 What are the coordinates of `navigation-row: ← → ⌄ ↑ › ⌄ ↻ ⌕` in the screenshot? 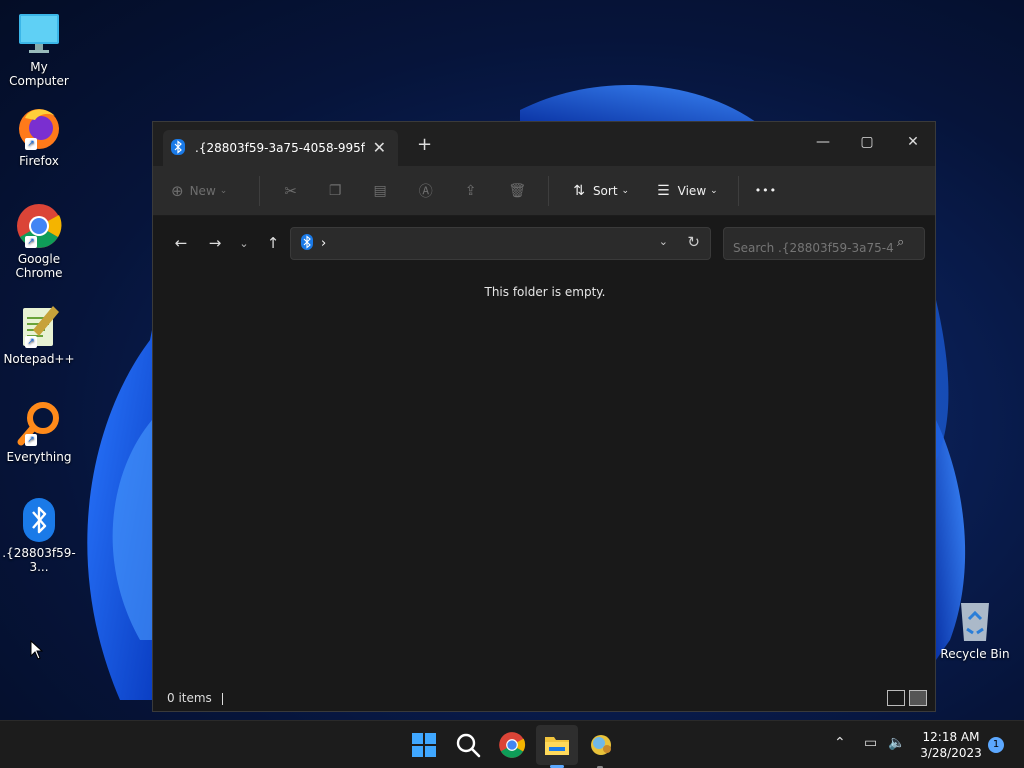 It's located at (544, 243).